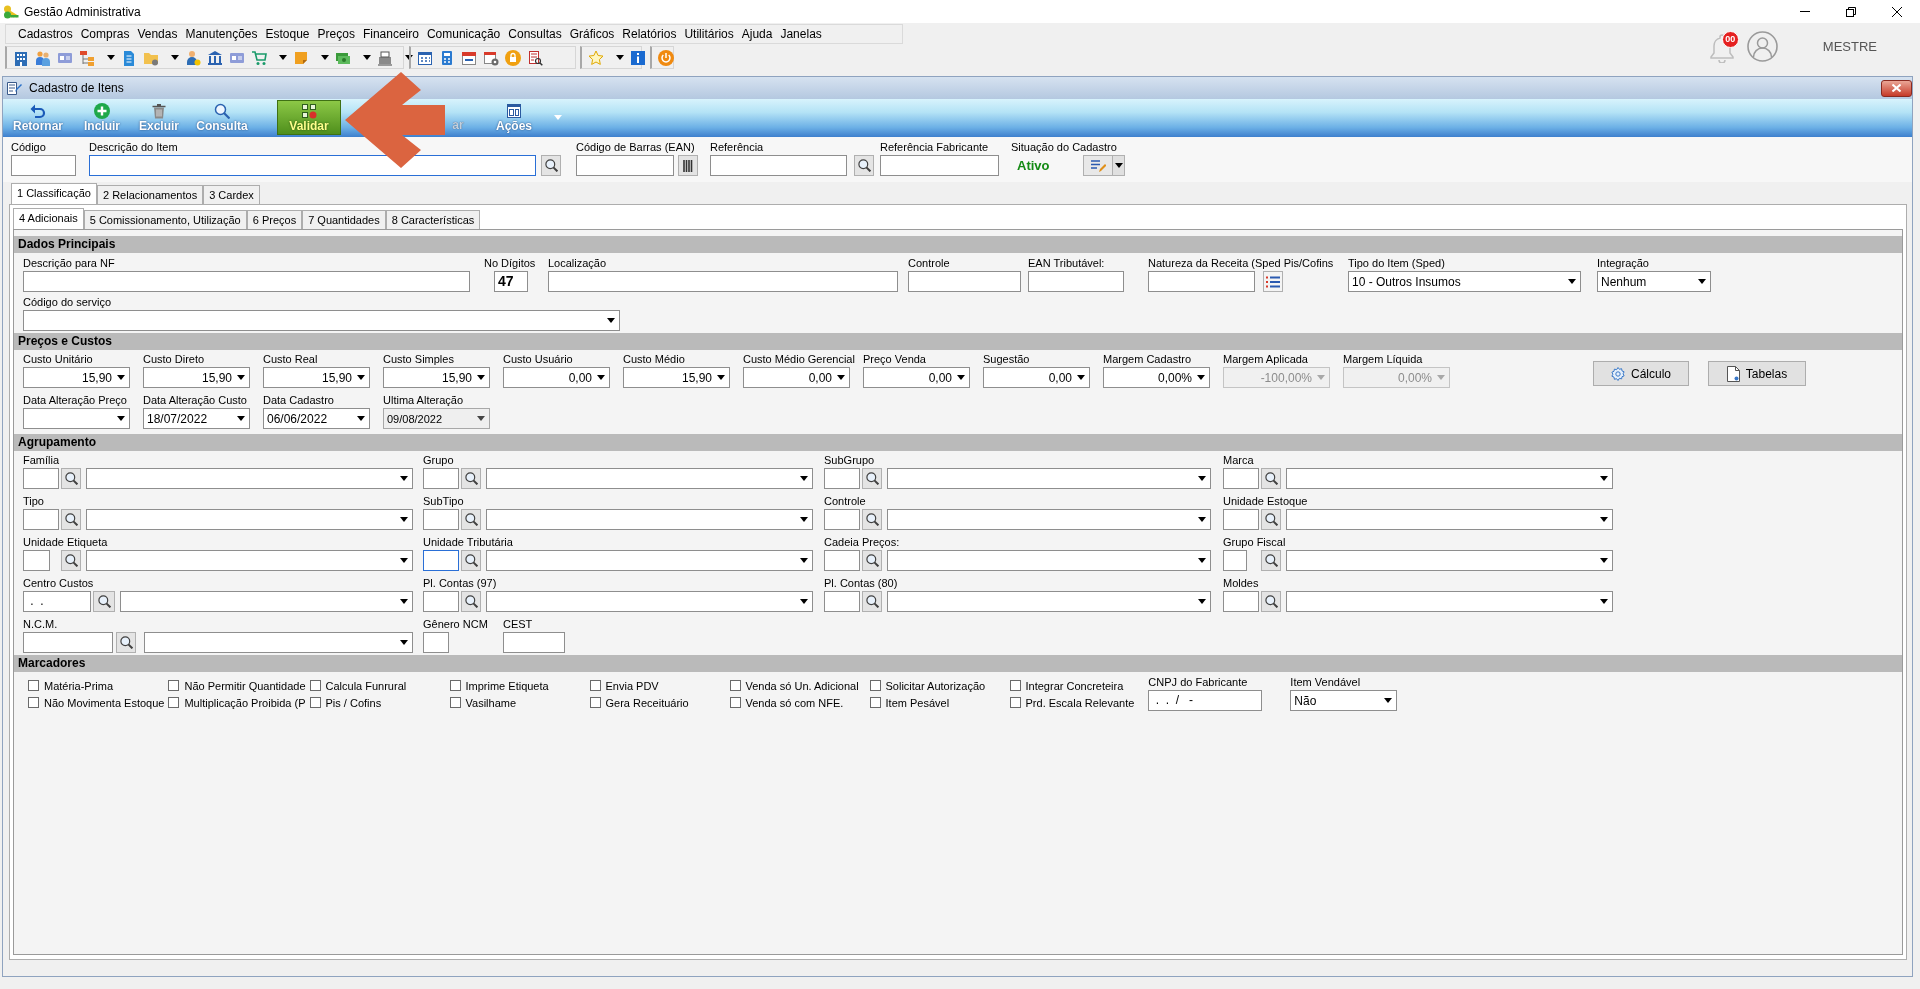  What do you see at coordinates (535, 57) in the screenshot?
I see `report-icon` at bounding box center [535, 57].